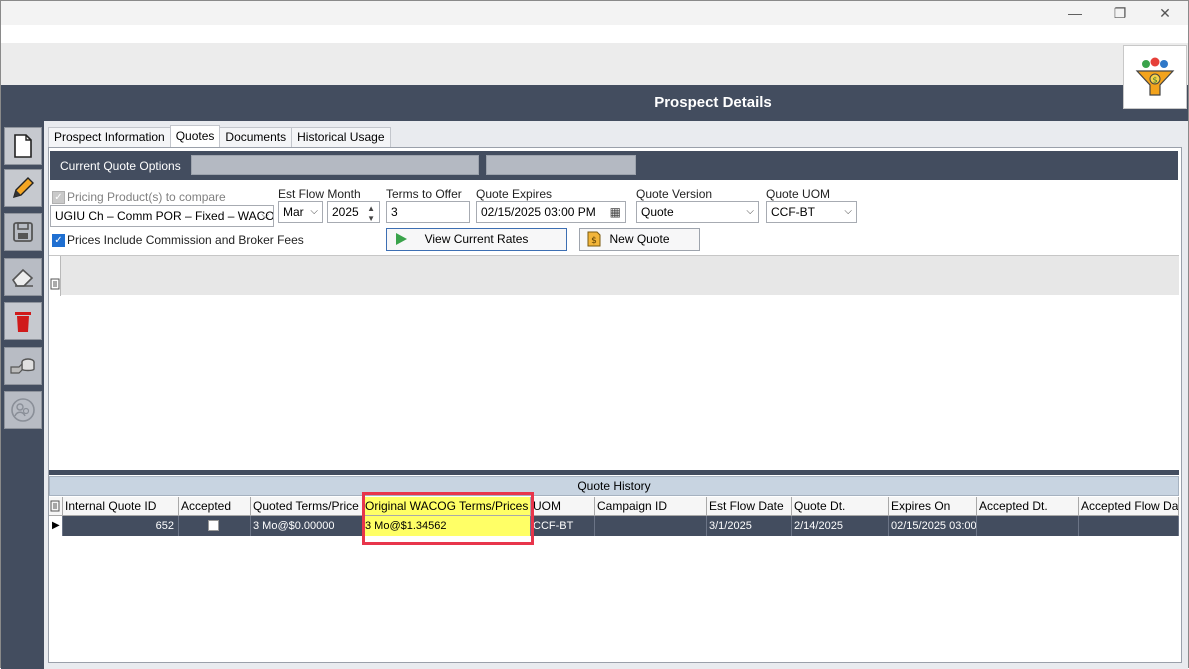 Image resolution: width=1189 pixels, height=669 pixels. I want to click on pricing-product-select: UGIU Ch – Comm POR – Fixed – WACOG ⌵, so click(162, 216).